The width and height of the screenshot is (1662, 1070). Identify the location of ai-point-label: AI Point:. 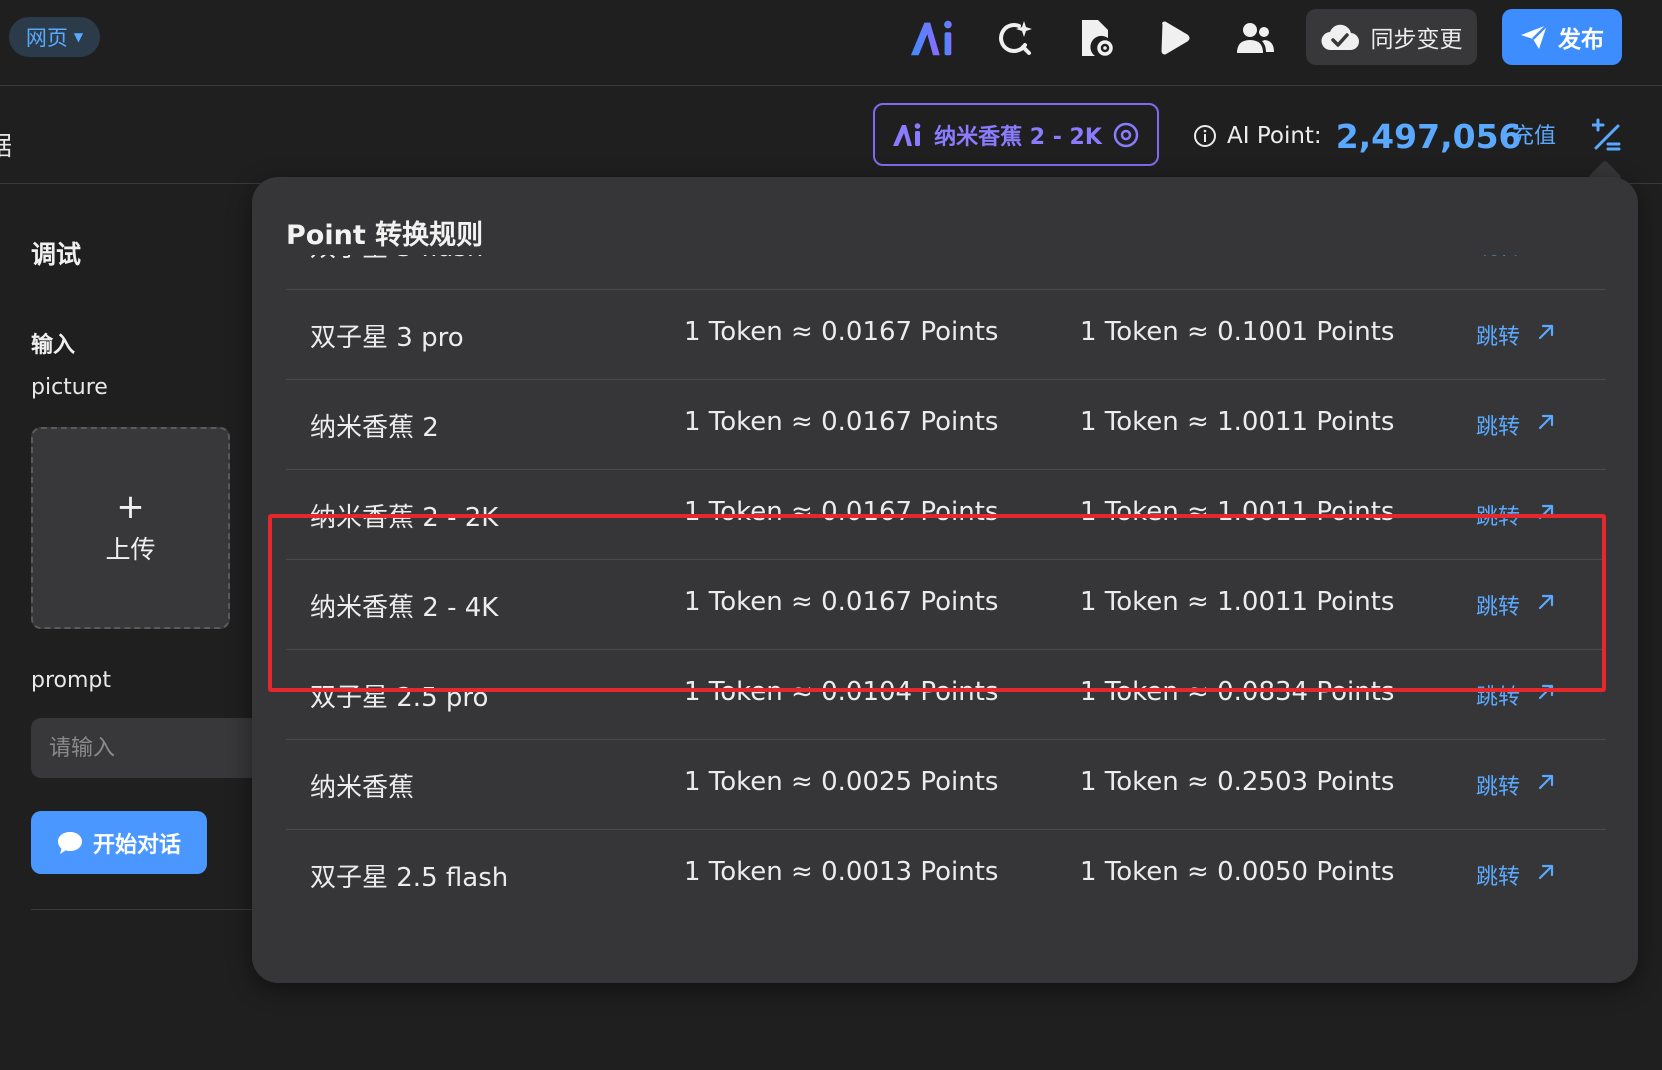
(1274, 136).